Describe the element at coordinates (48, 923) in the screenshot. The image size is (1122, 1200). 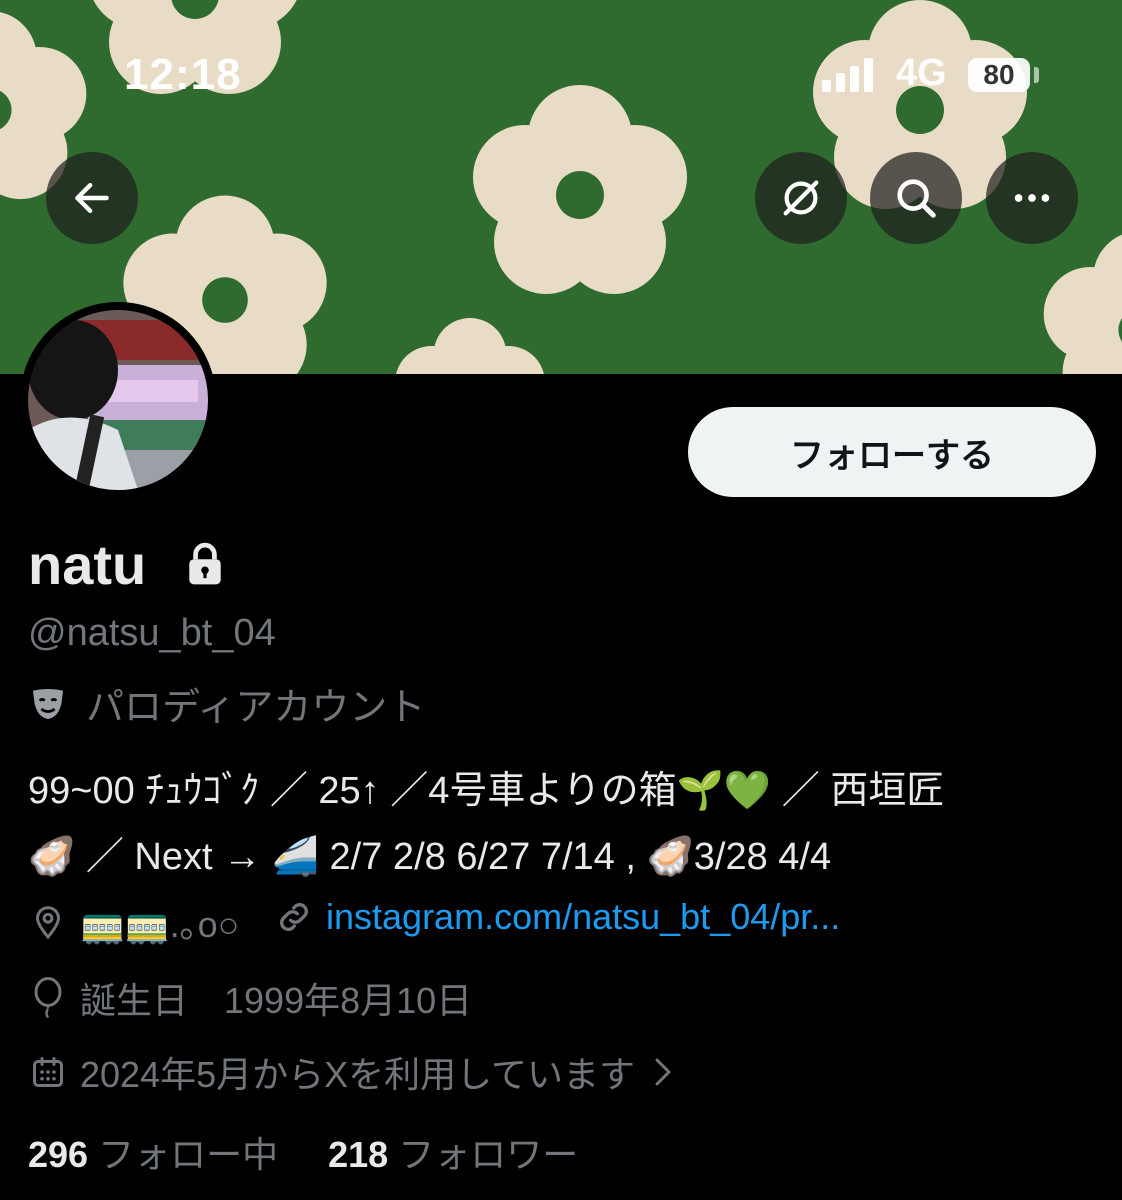
I see `location-pin-icon` at that location.